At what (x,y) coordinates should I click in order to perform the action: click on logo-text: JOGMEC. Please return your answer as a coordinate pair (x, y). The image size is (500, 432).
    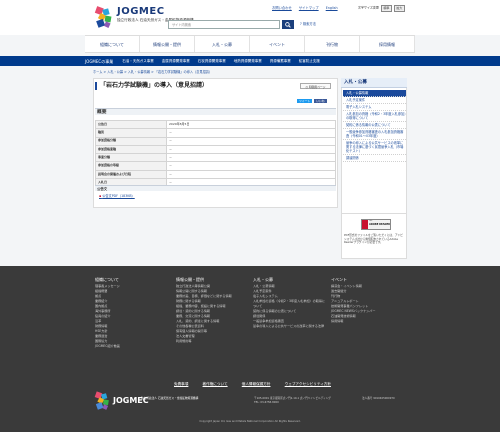
    Looking at the image, I should click on (141, 12).